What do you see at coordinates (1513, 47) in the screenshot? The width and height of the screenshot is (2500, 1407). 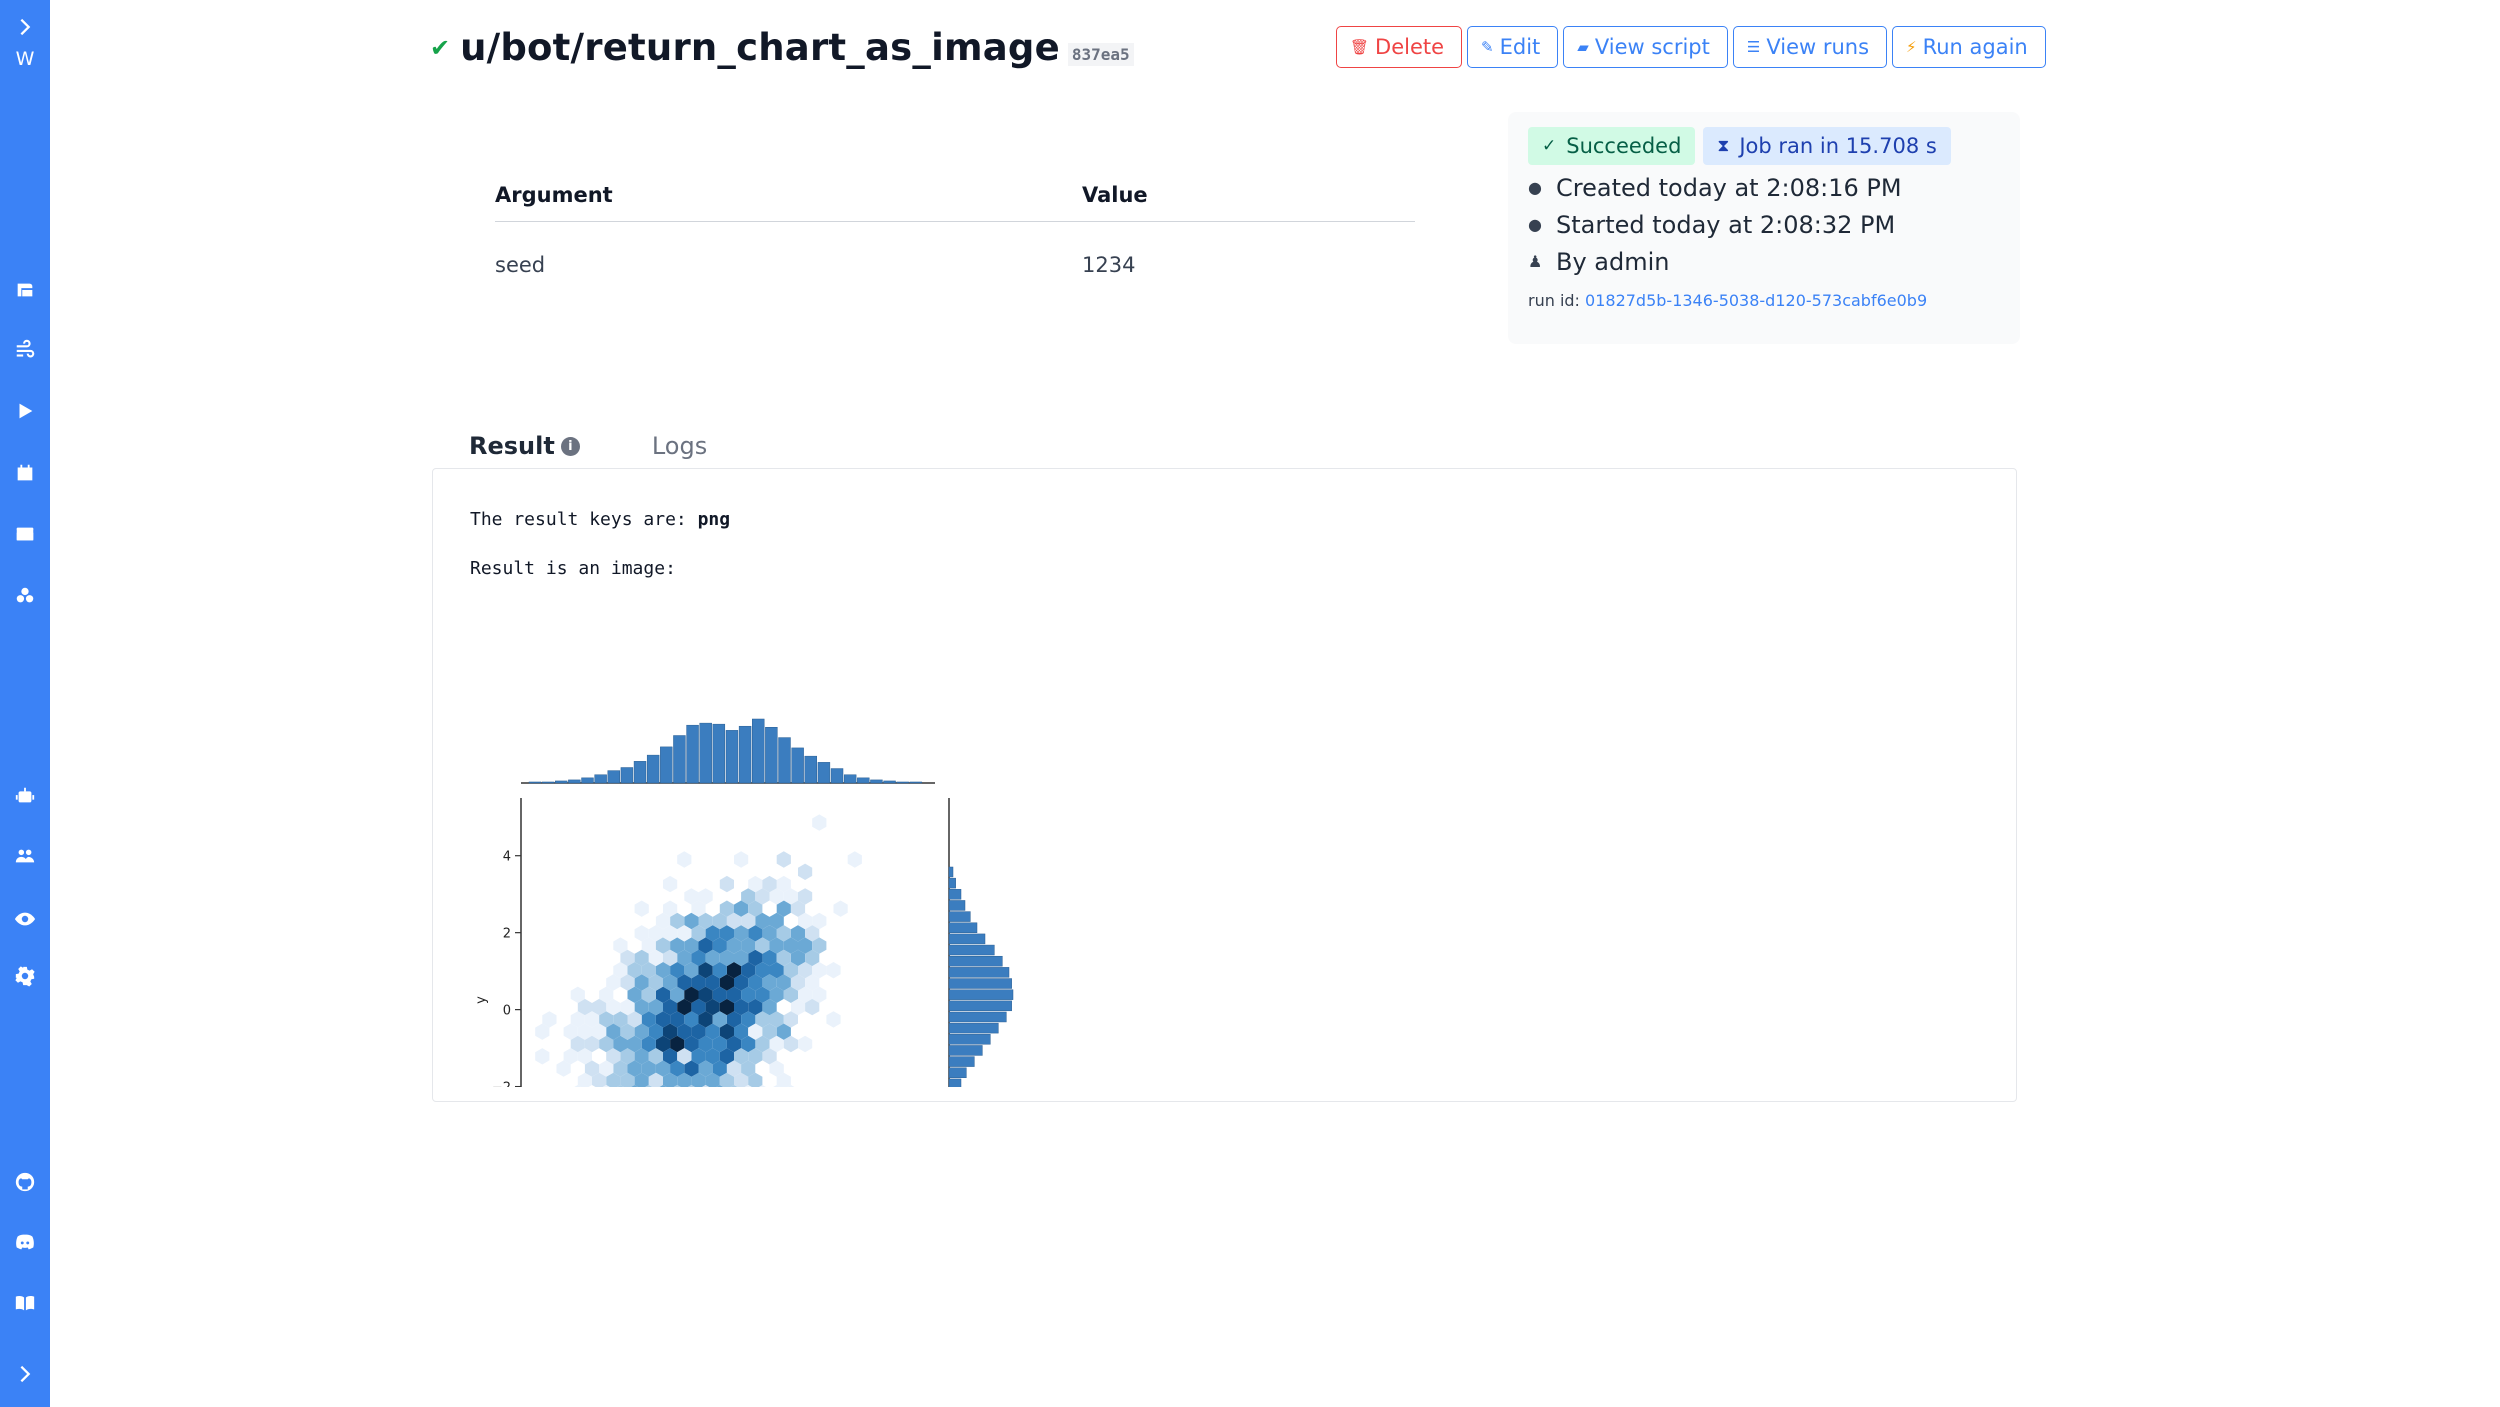 I see `edit-button: ✎ Edit` at bounding box center [1513, 47].